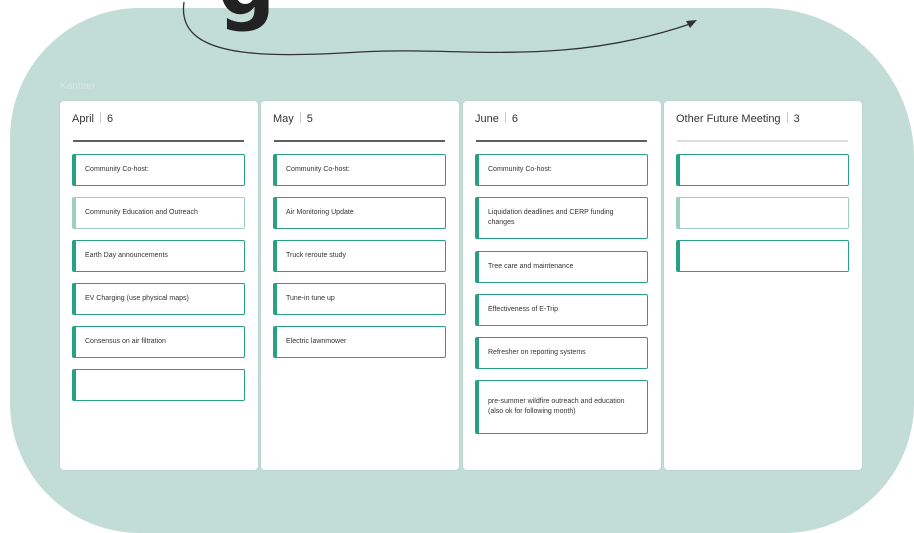 This screenshot has height=533, width=914. I want to click on card: Electric lawnmower, so click(359, 342).